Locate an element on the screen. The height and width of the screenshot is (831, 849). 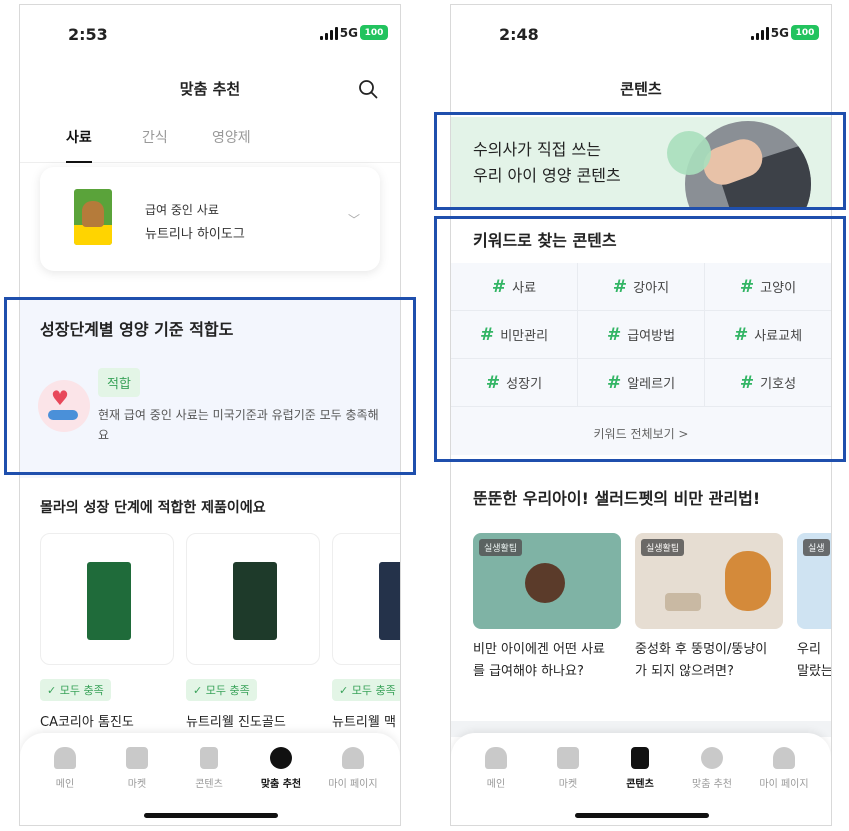
caption-line: 말랐는 is located at coordinates (814, 671).